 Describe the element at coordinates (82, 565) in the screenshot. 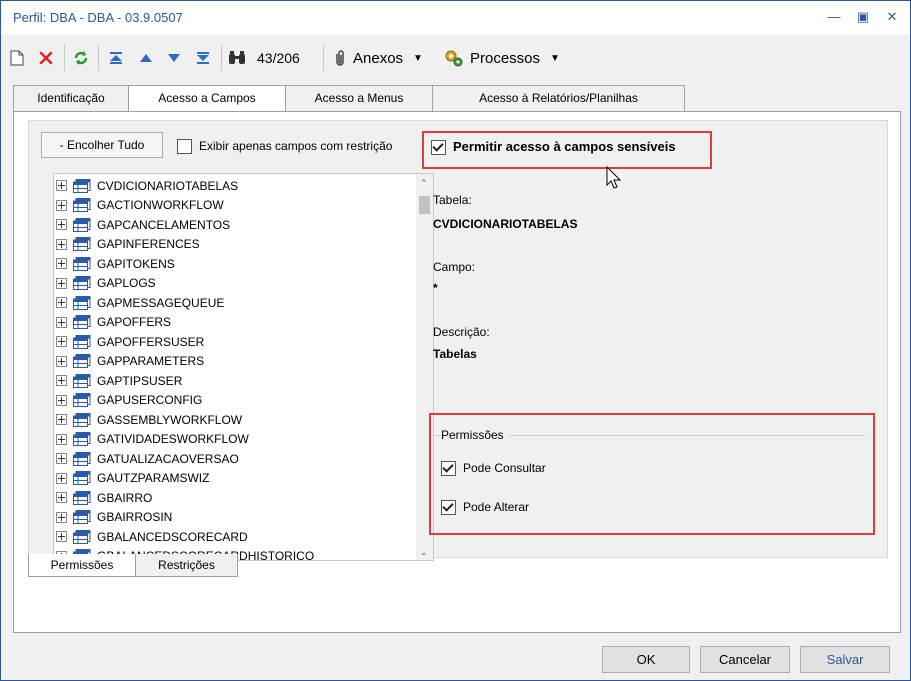

I see `tab-permissoes: Permissões` at that location.